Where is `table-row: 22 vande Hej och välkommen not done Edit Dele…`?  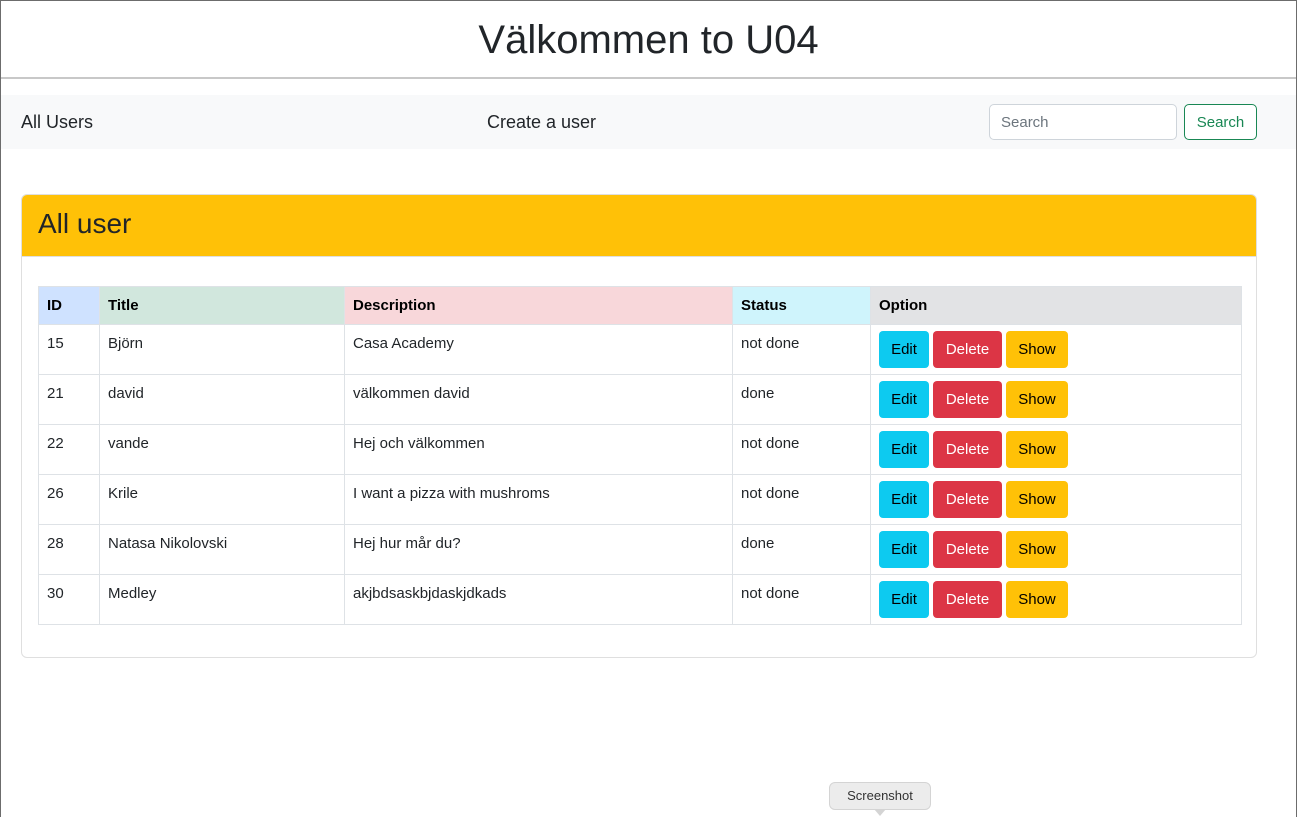
table-row: 22 vande Hej och välkommen not done Edit Dele… is located at coordinates (640, 449).